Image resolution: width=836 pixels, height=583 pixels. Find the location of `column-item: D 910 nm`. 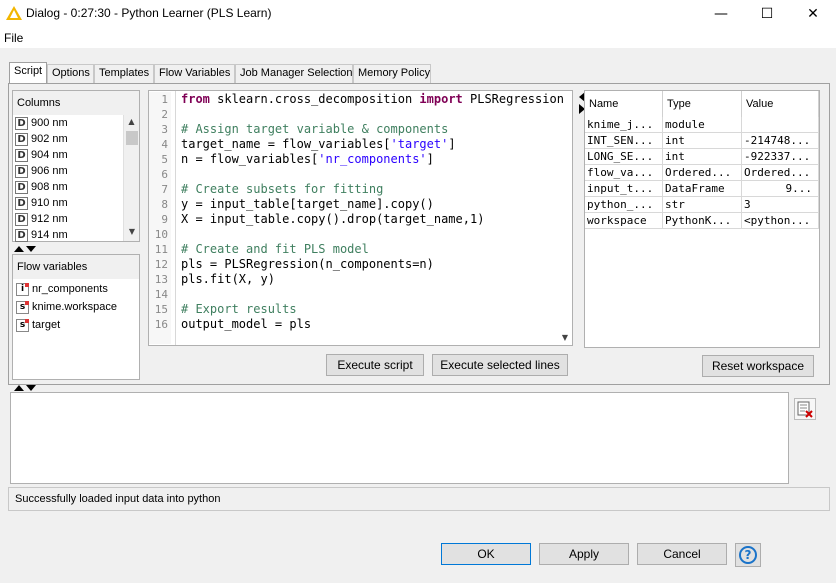

column-item: D 910 nm is located at coordinates (68, 203).